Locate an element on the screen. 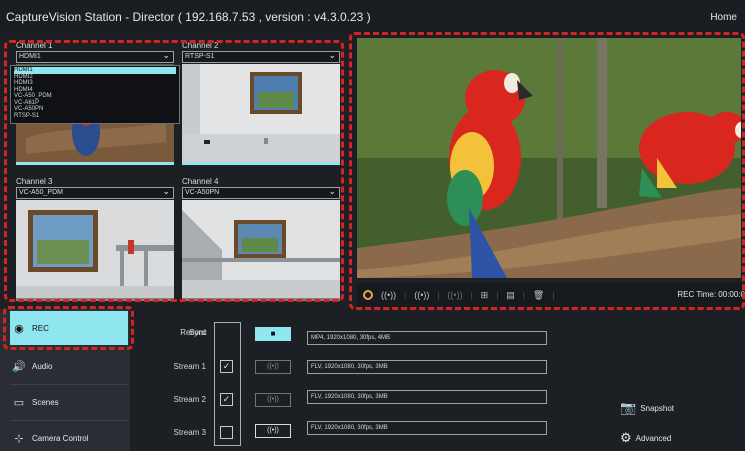  stream-1-sync-checkbox: ✓ is located at coordinates (226, 366).